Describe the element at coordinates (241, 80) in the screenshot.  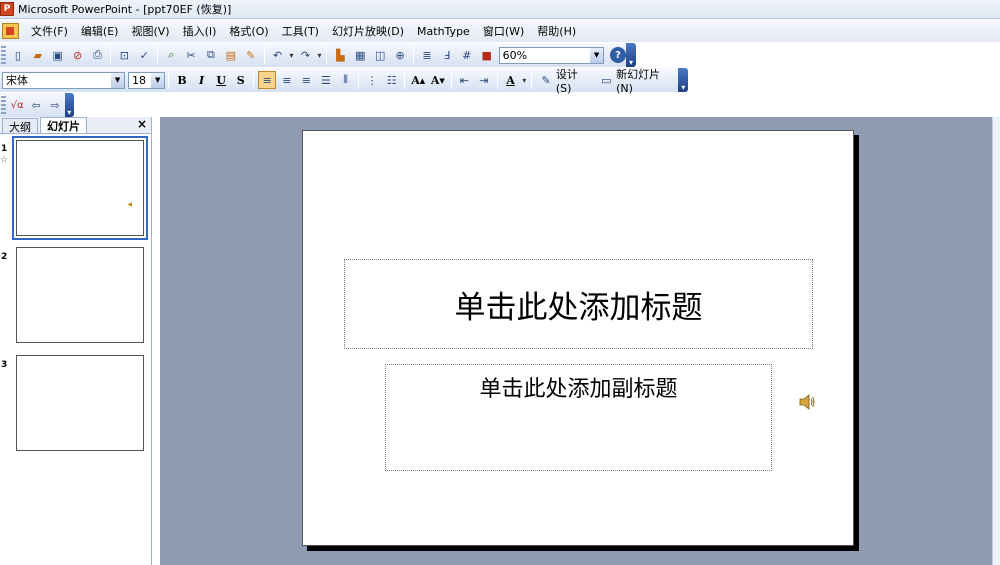
I see `shadow-button: S` at that location.